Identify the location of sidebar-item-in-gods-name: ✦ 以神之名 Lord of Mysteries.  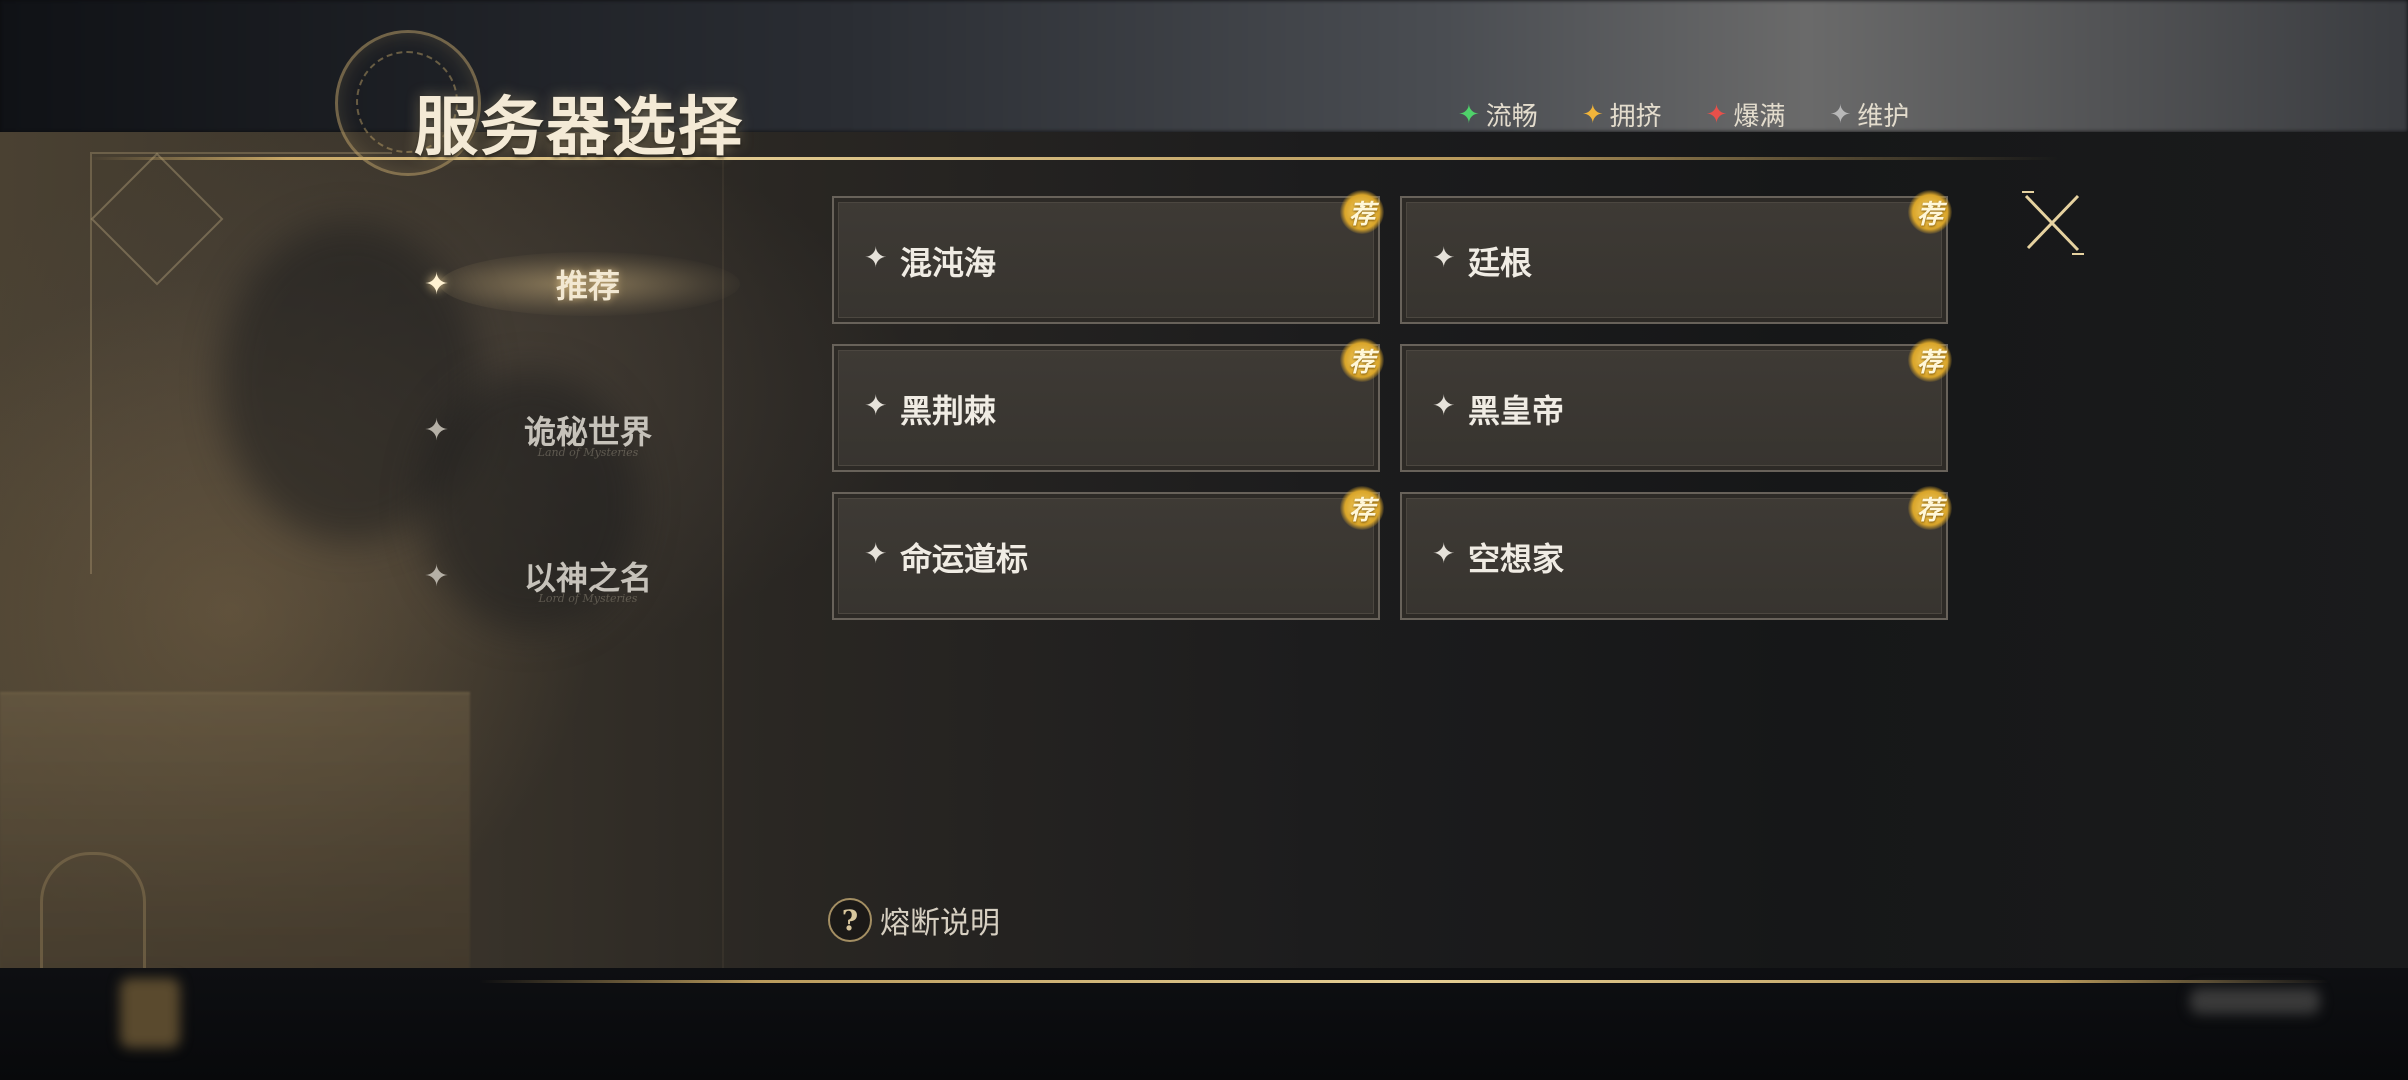
(570, 576).